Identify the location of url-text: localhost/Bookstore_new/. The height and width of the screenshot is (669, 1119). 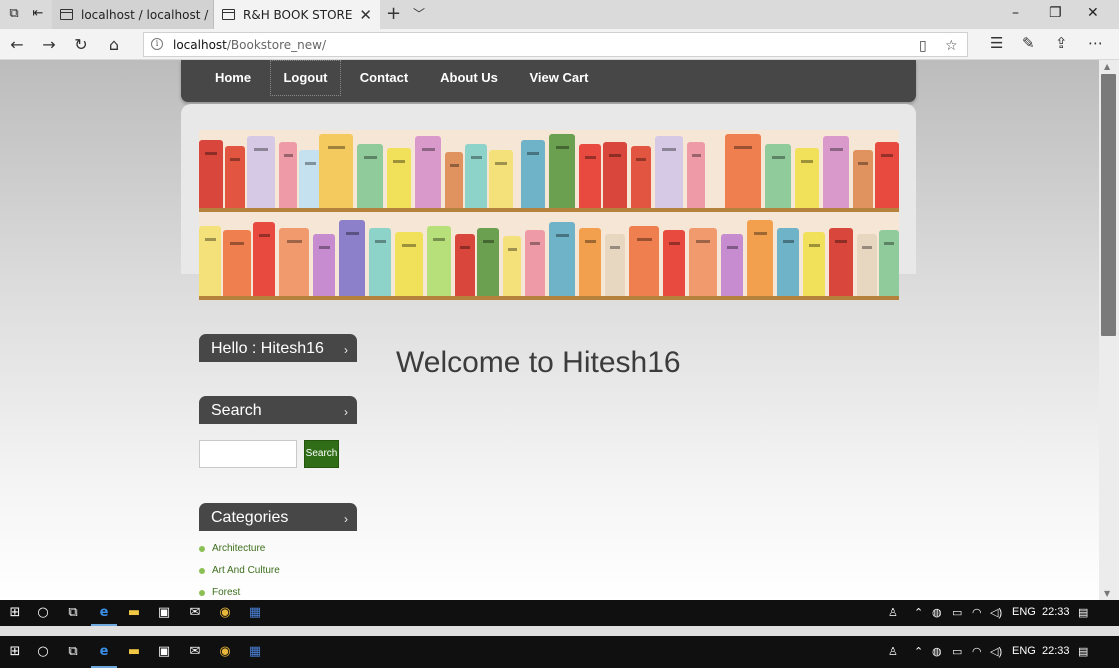
(249, 45).